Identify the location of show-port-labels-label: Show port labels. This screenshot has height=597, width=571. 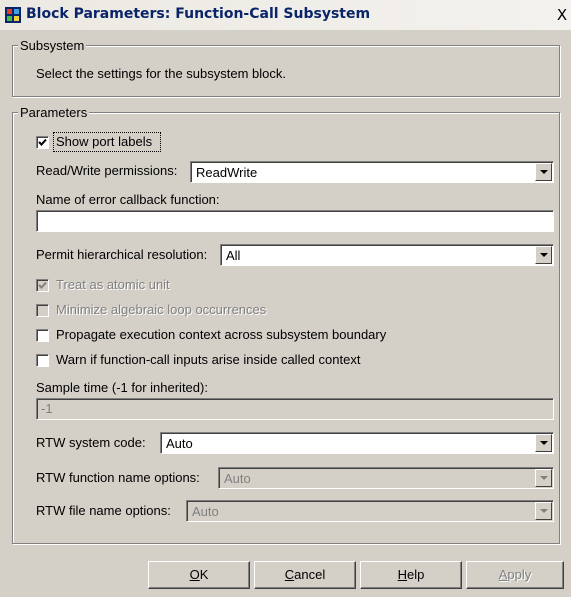
(104, 141).